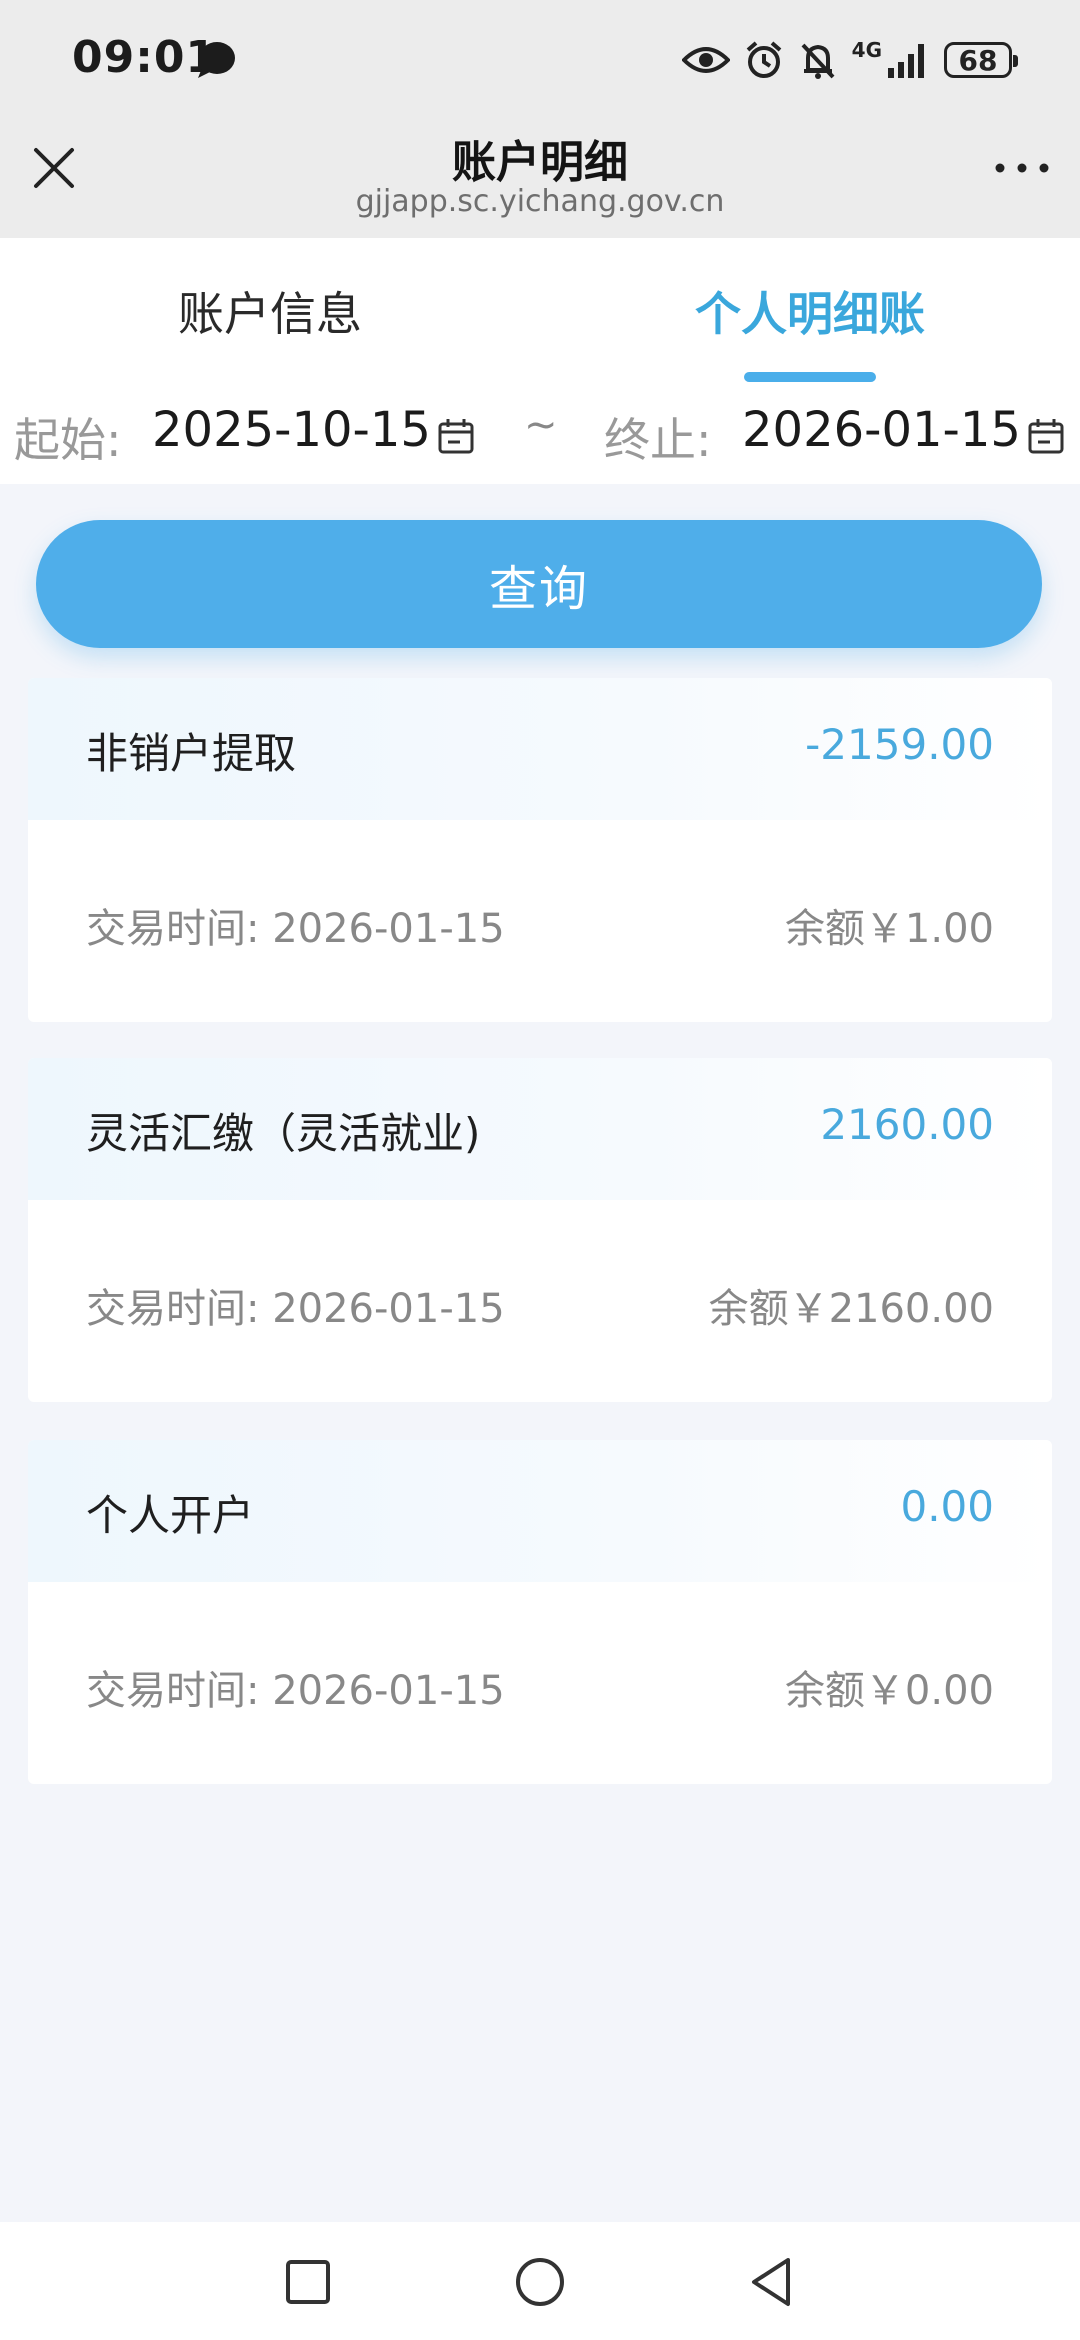  What do you see at coordinates (539, 584) in the screenshot?
I see `query-button: 查询` at bounding box center [539, 584].